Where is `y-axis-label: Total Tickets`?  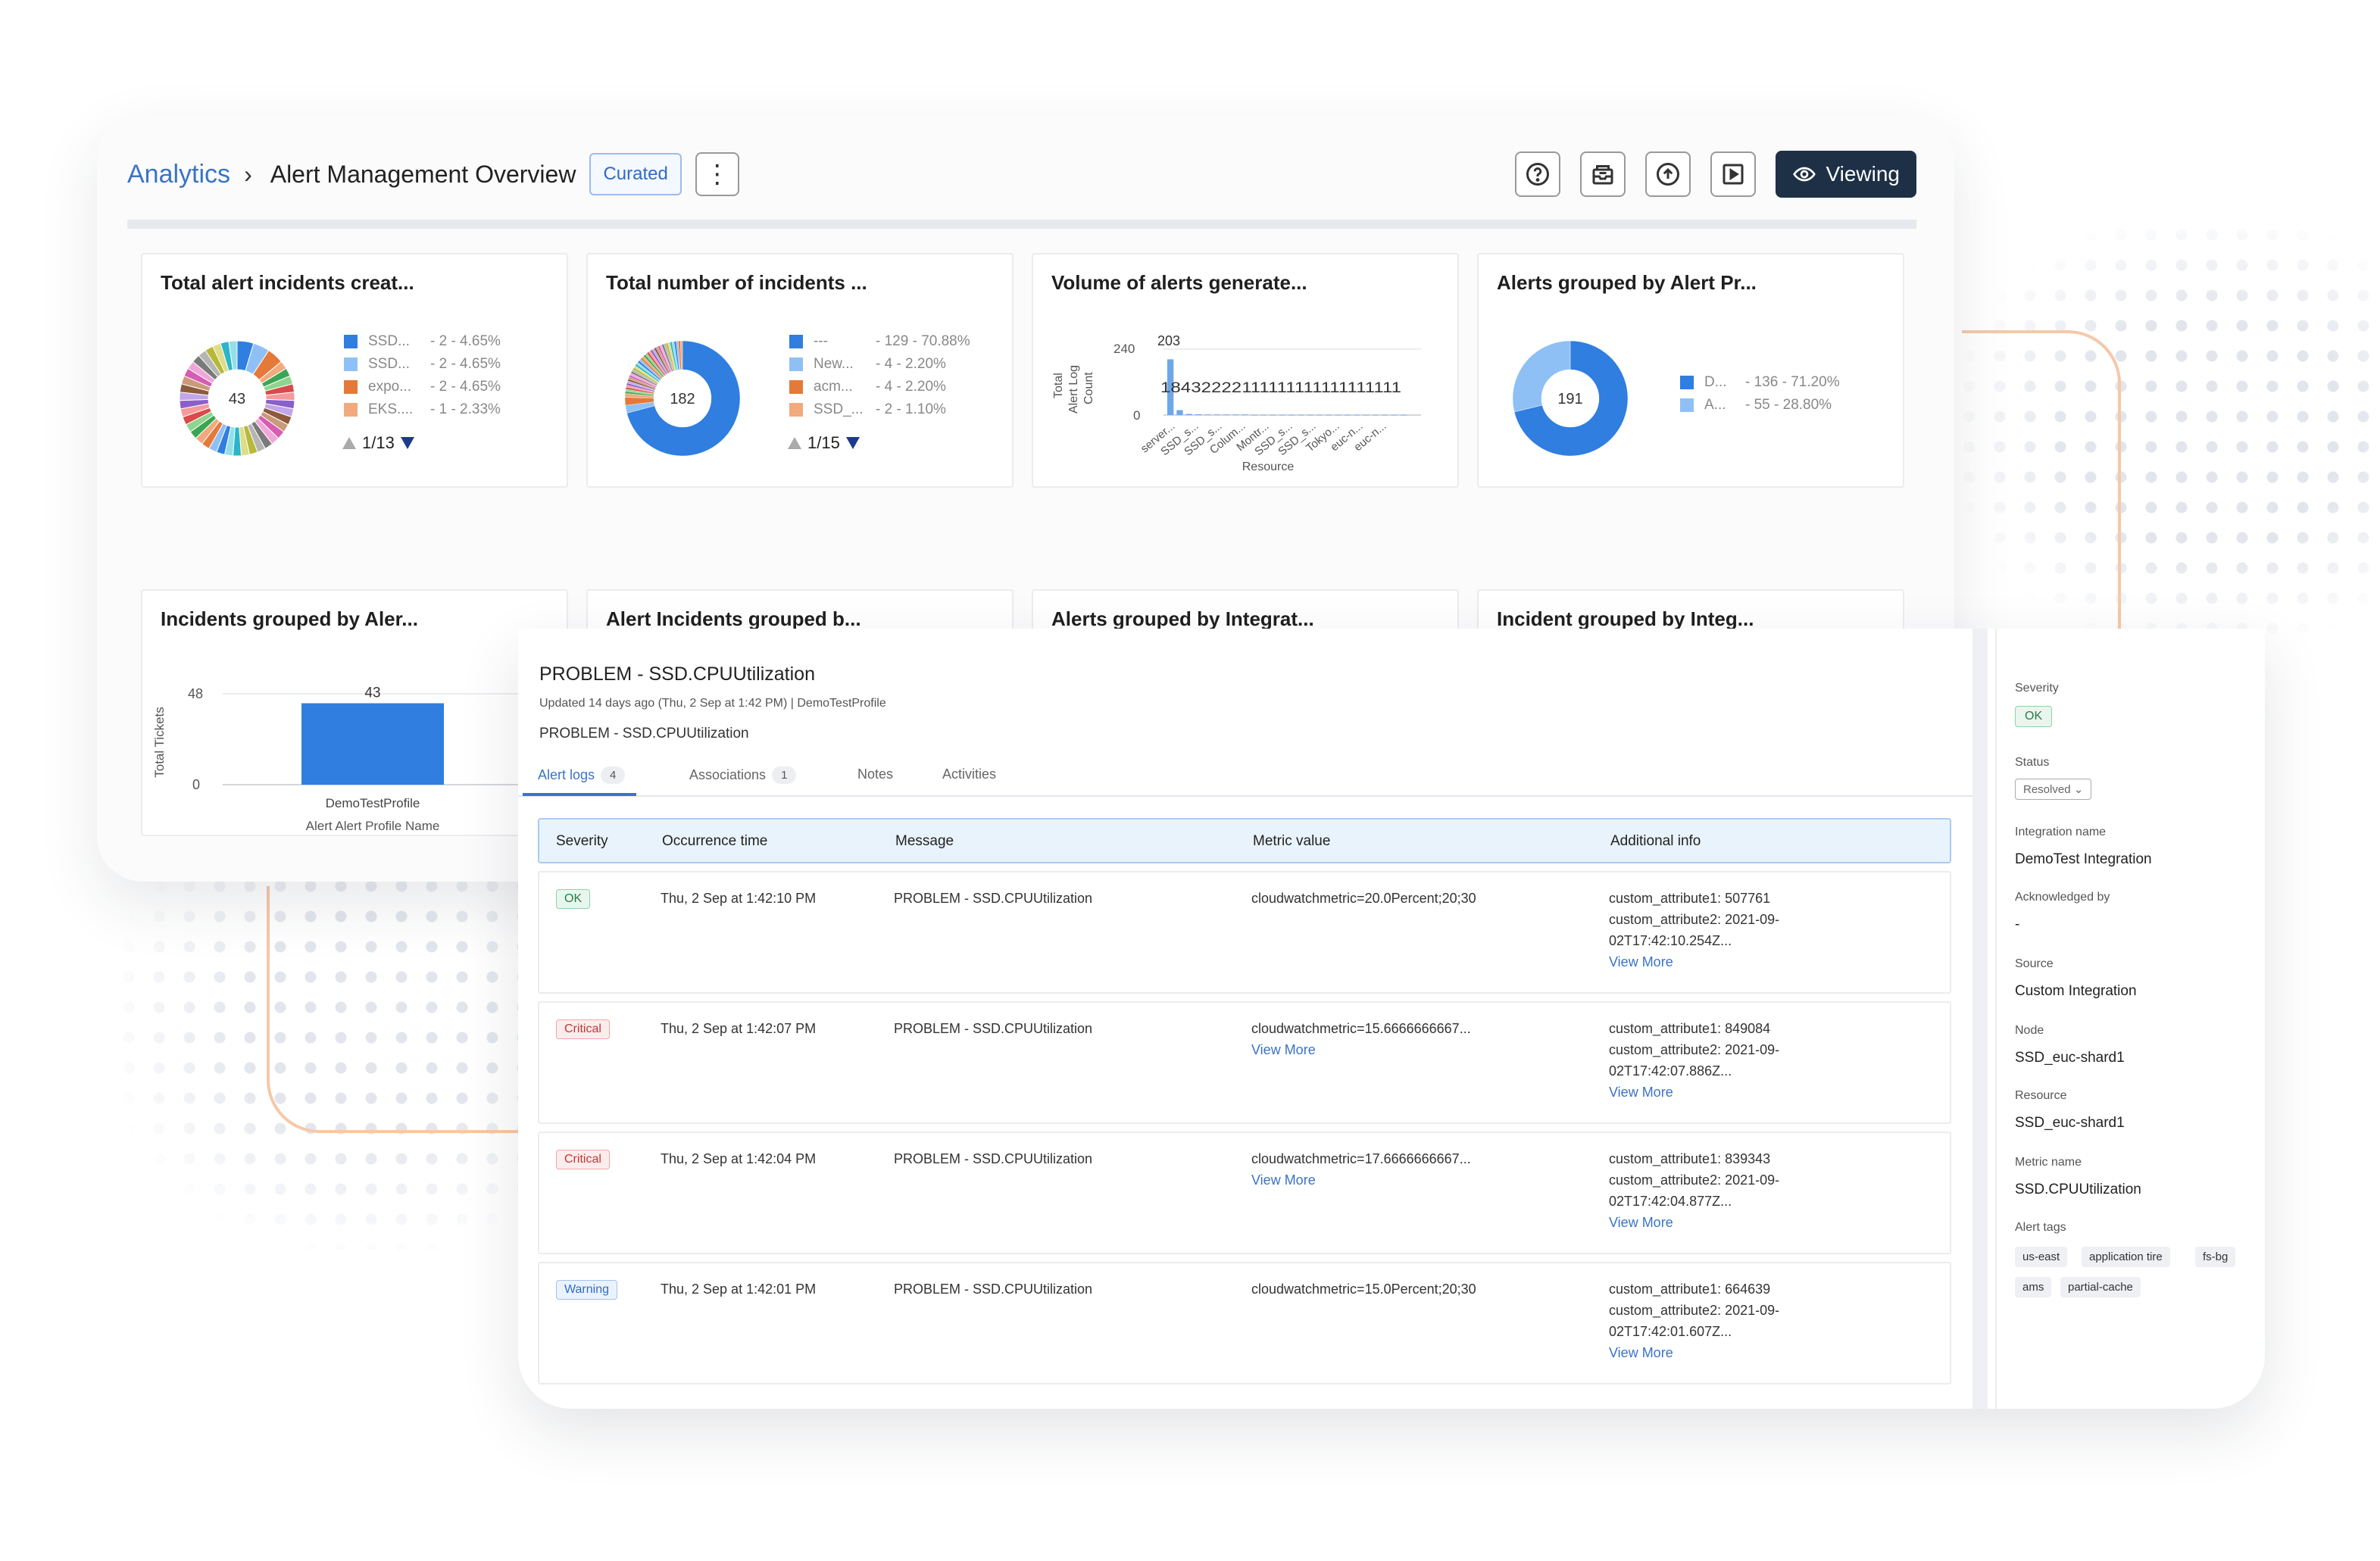 y-axis-label: Total Tickets is located at coordinates (159, 742).